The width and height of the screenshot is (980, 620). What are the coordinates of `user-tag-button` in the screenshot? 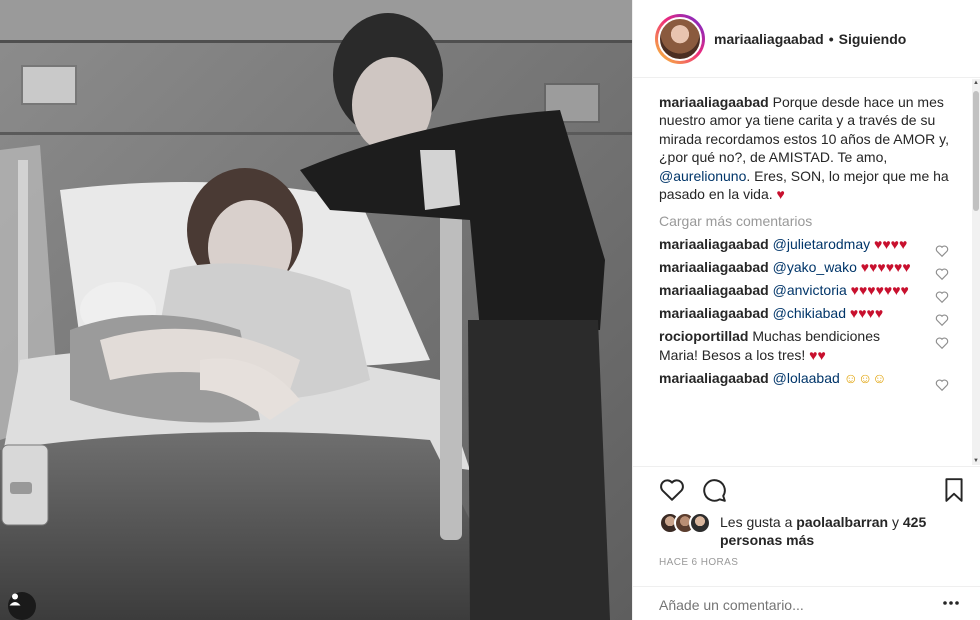 It's located at (22, 606).